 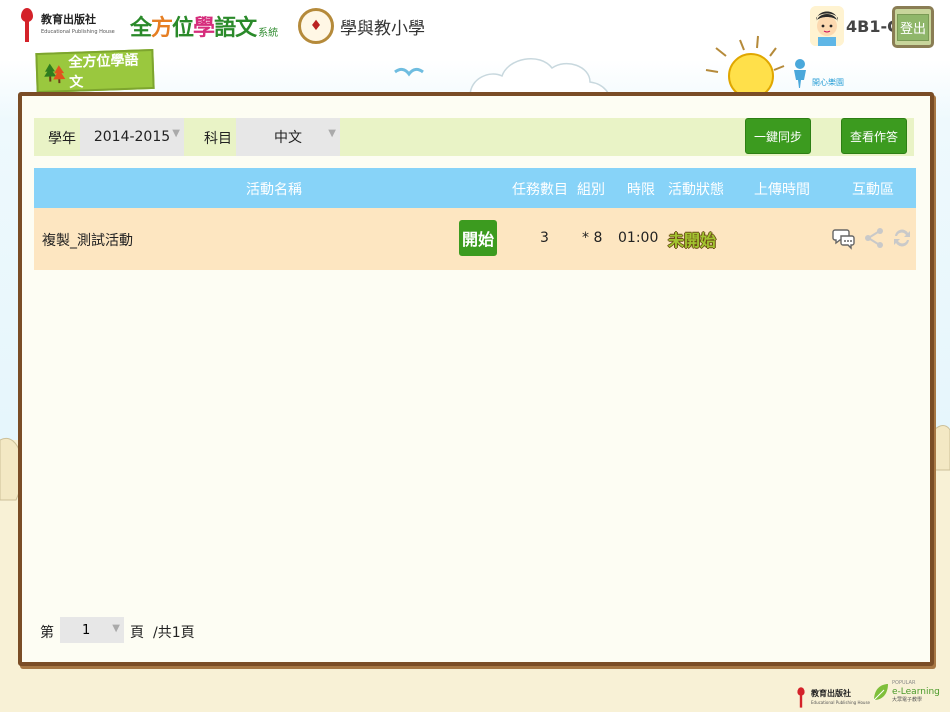 I want to click on share-icon, so click(x=874, y=238).